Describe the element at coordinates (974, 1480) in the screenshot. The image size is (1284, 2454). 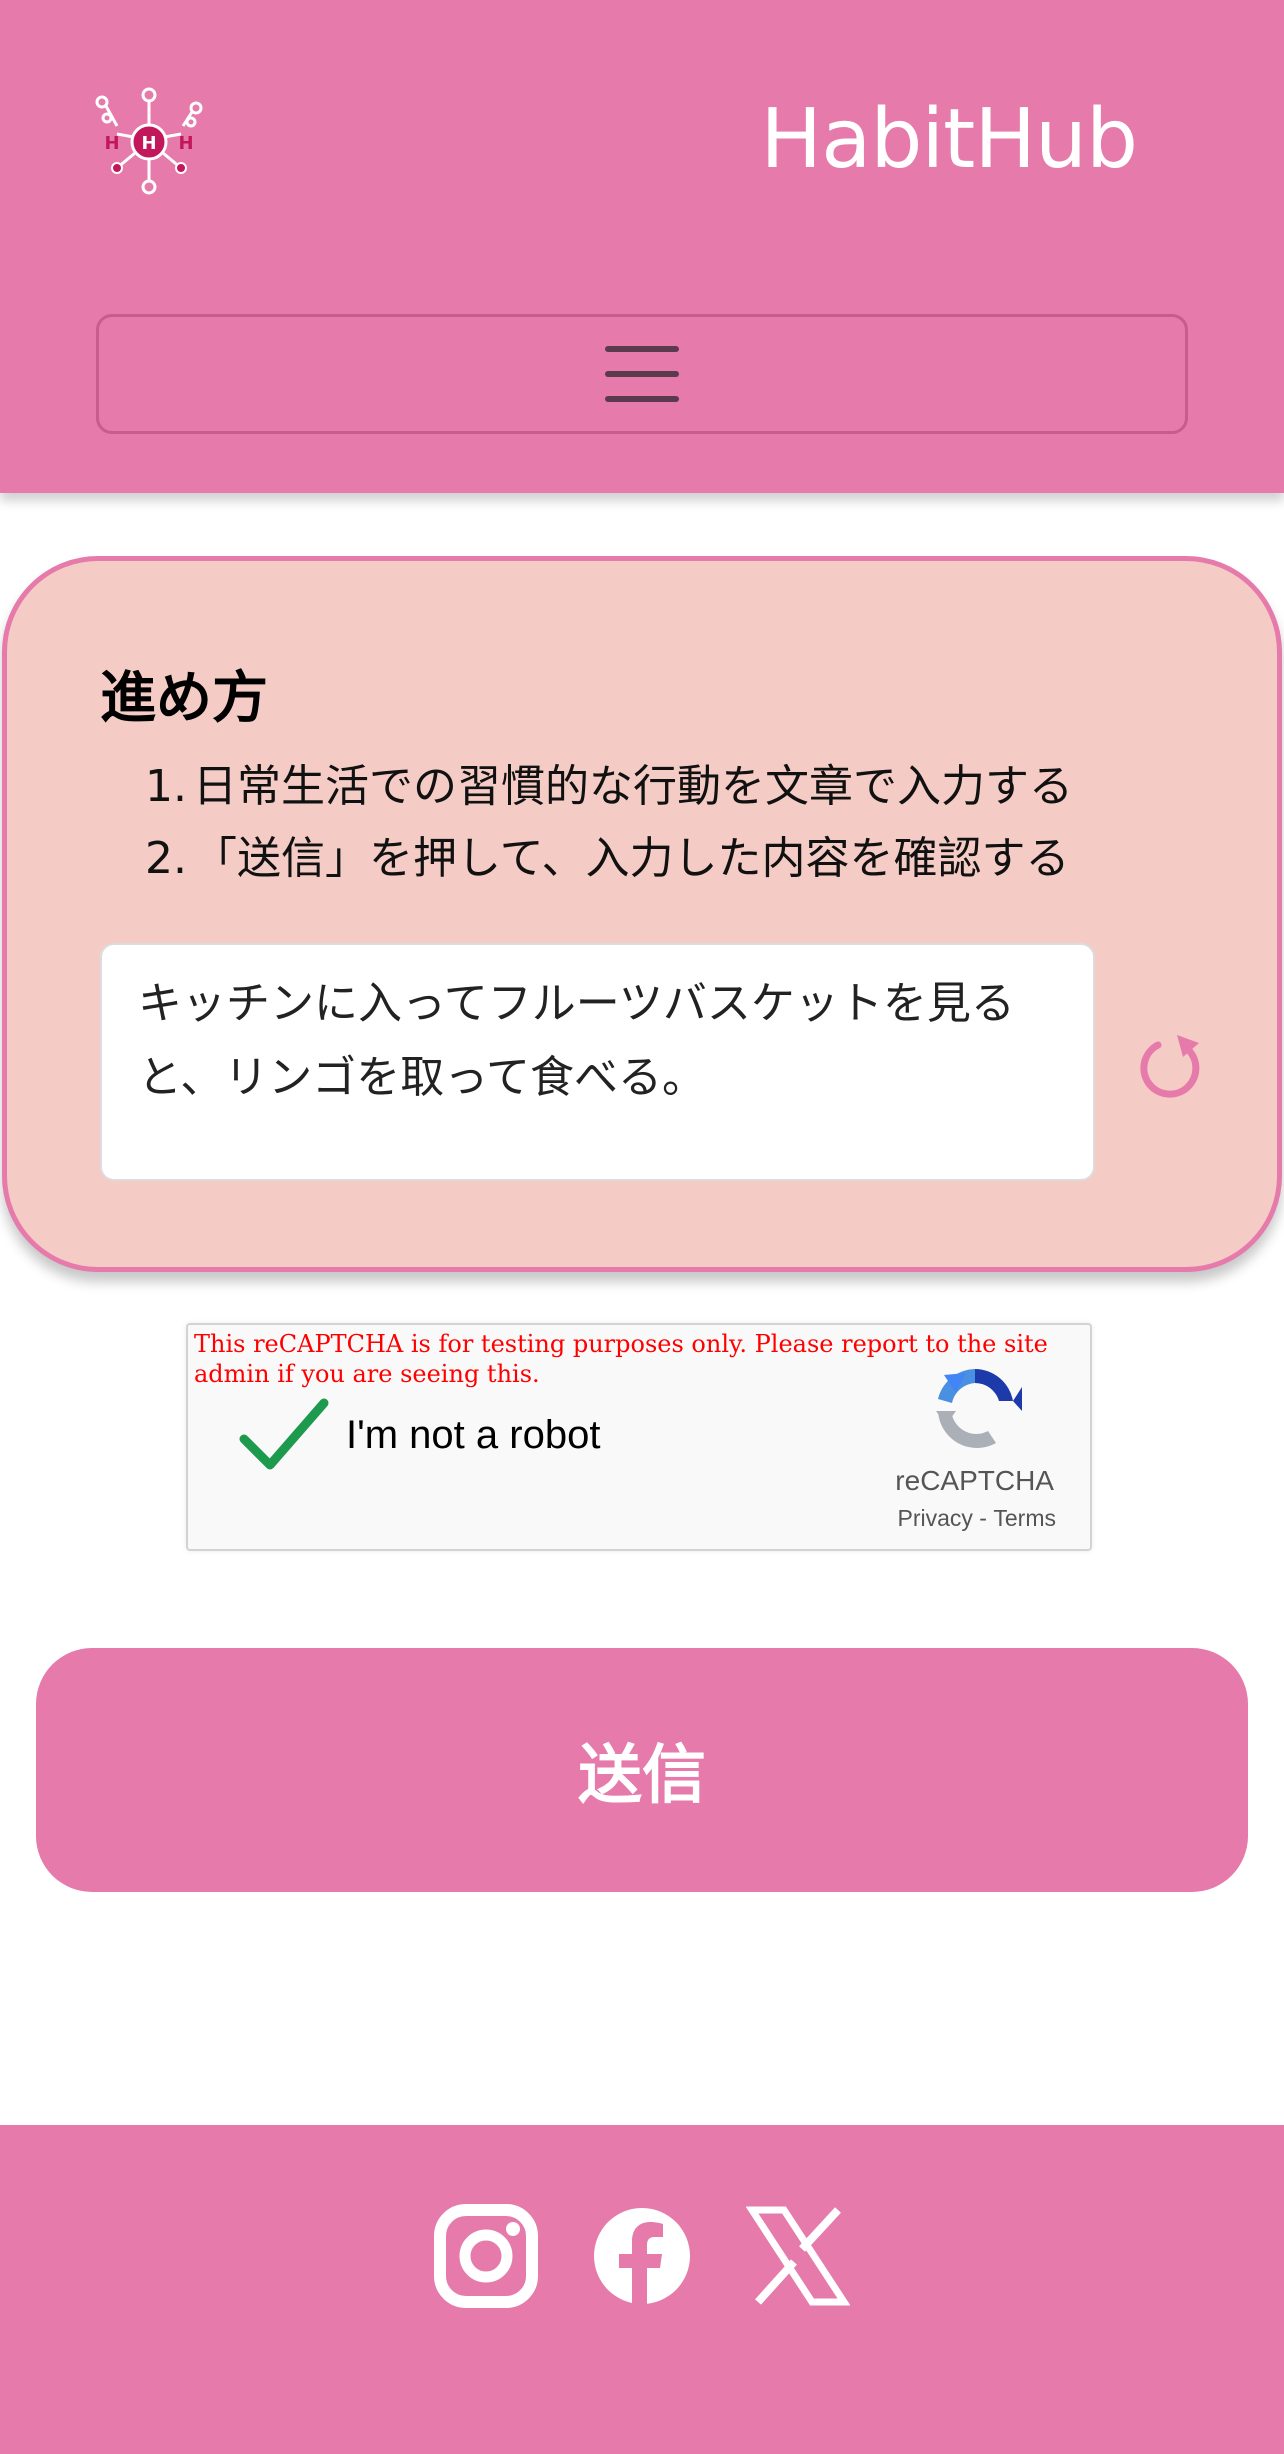
I see `recaptcha-brand: reCAPTCHA` at that location.